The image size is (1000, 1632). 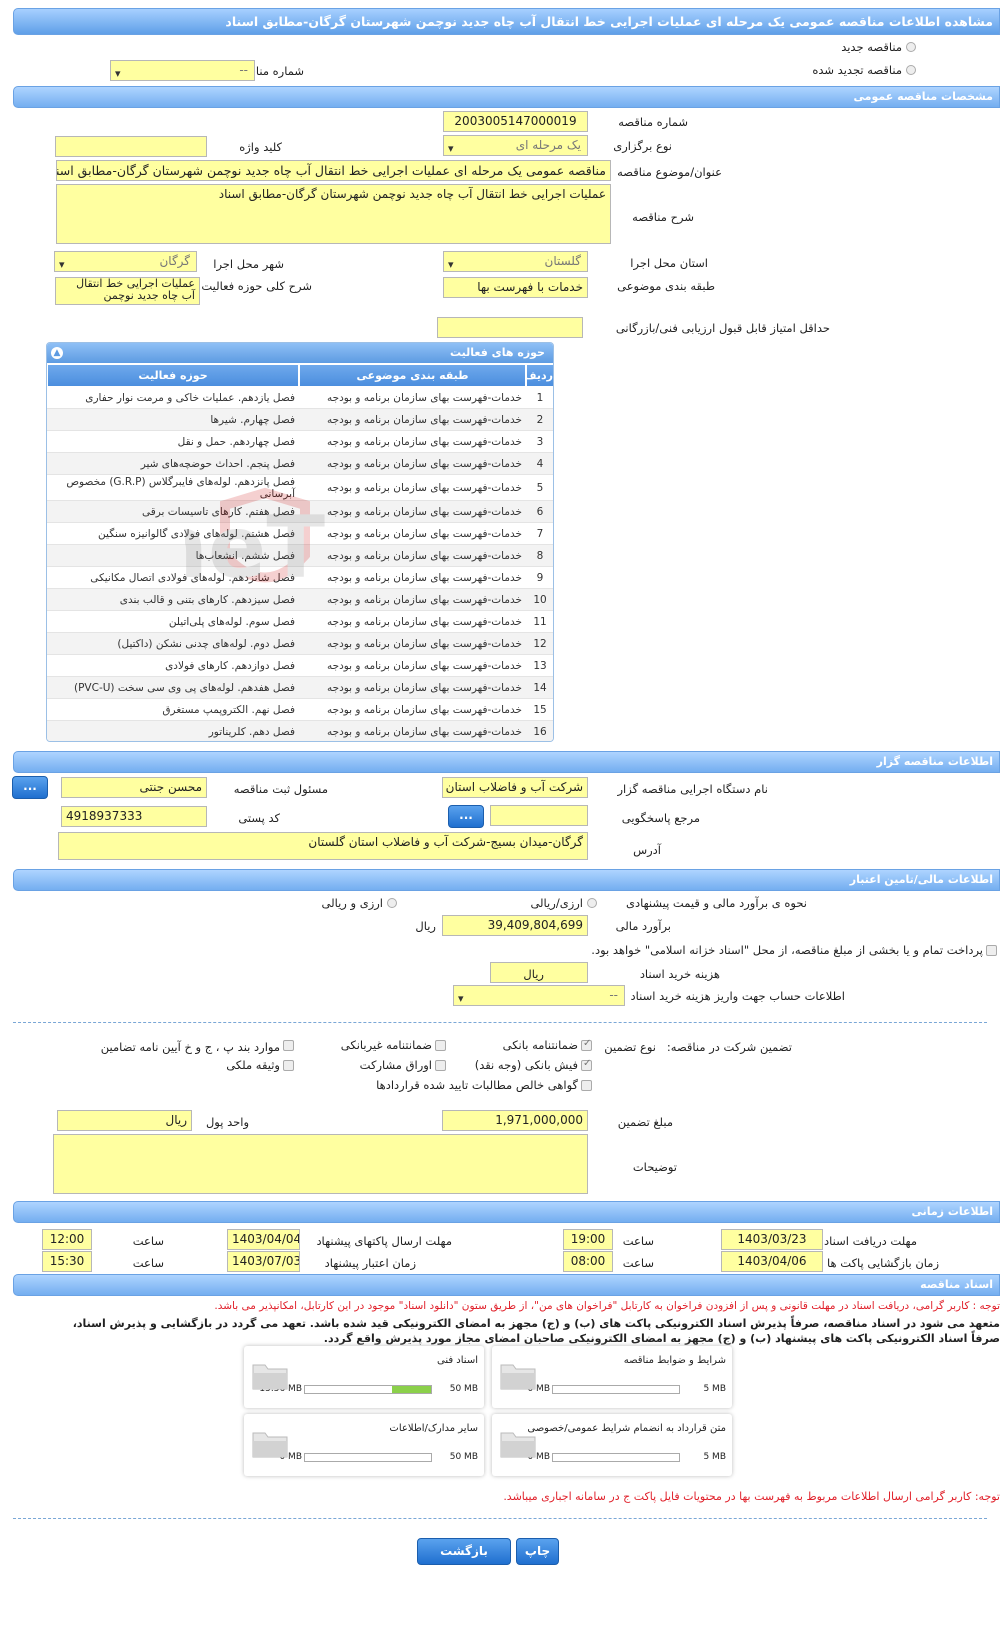 I want to click on description-label: شرح مناقصه, so click(x=663, y=217).